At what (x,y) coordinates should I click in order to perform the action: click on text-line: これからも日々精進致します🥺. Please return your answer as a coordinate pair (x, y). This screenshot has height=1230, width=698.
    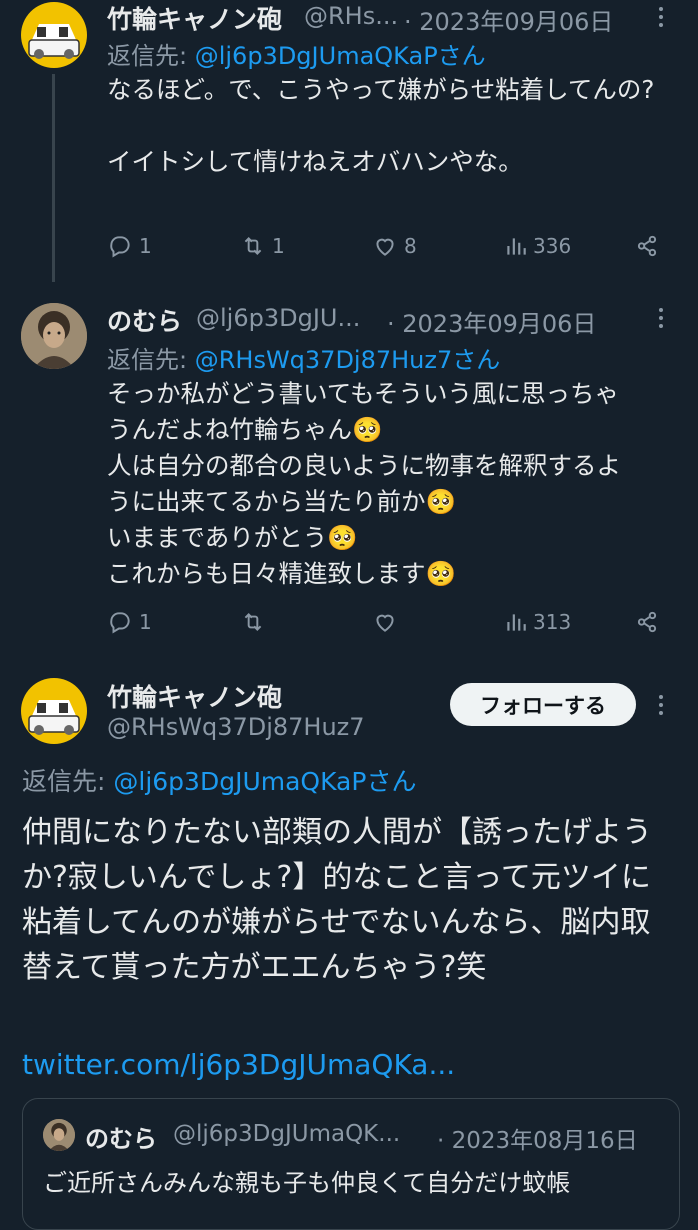
    Looking at the image, I should click on (282, 573).